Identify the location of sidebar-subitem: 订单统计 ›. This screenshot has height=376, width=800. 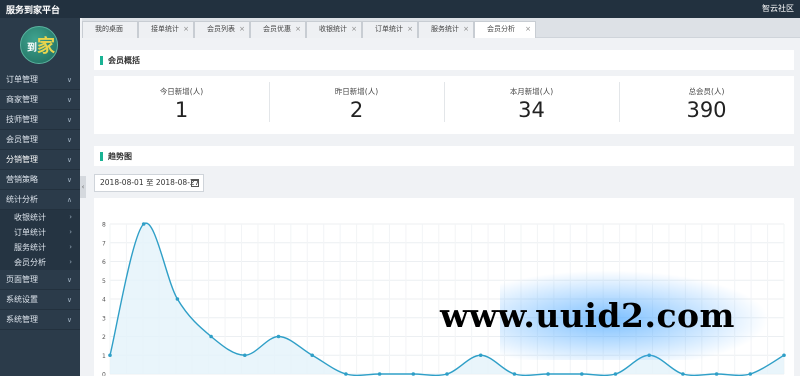
(40, 232).